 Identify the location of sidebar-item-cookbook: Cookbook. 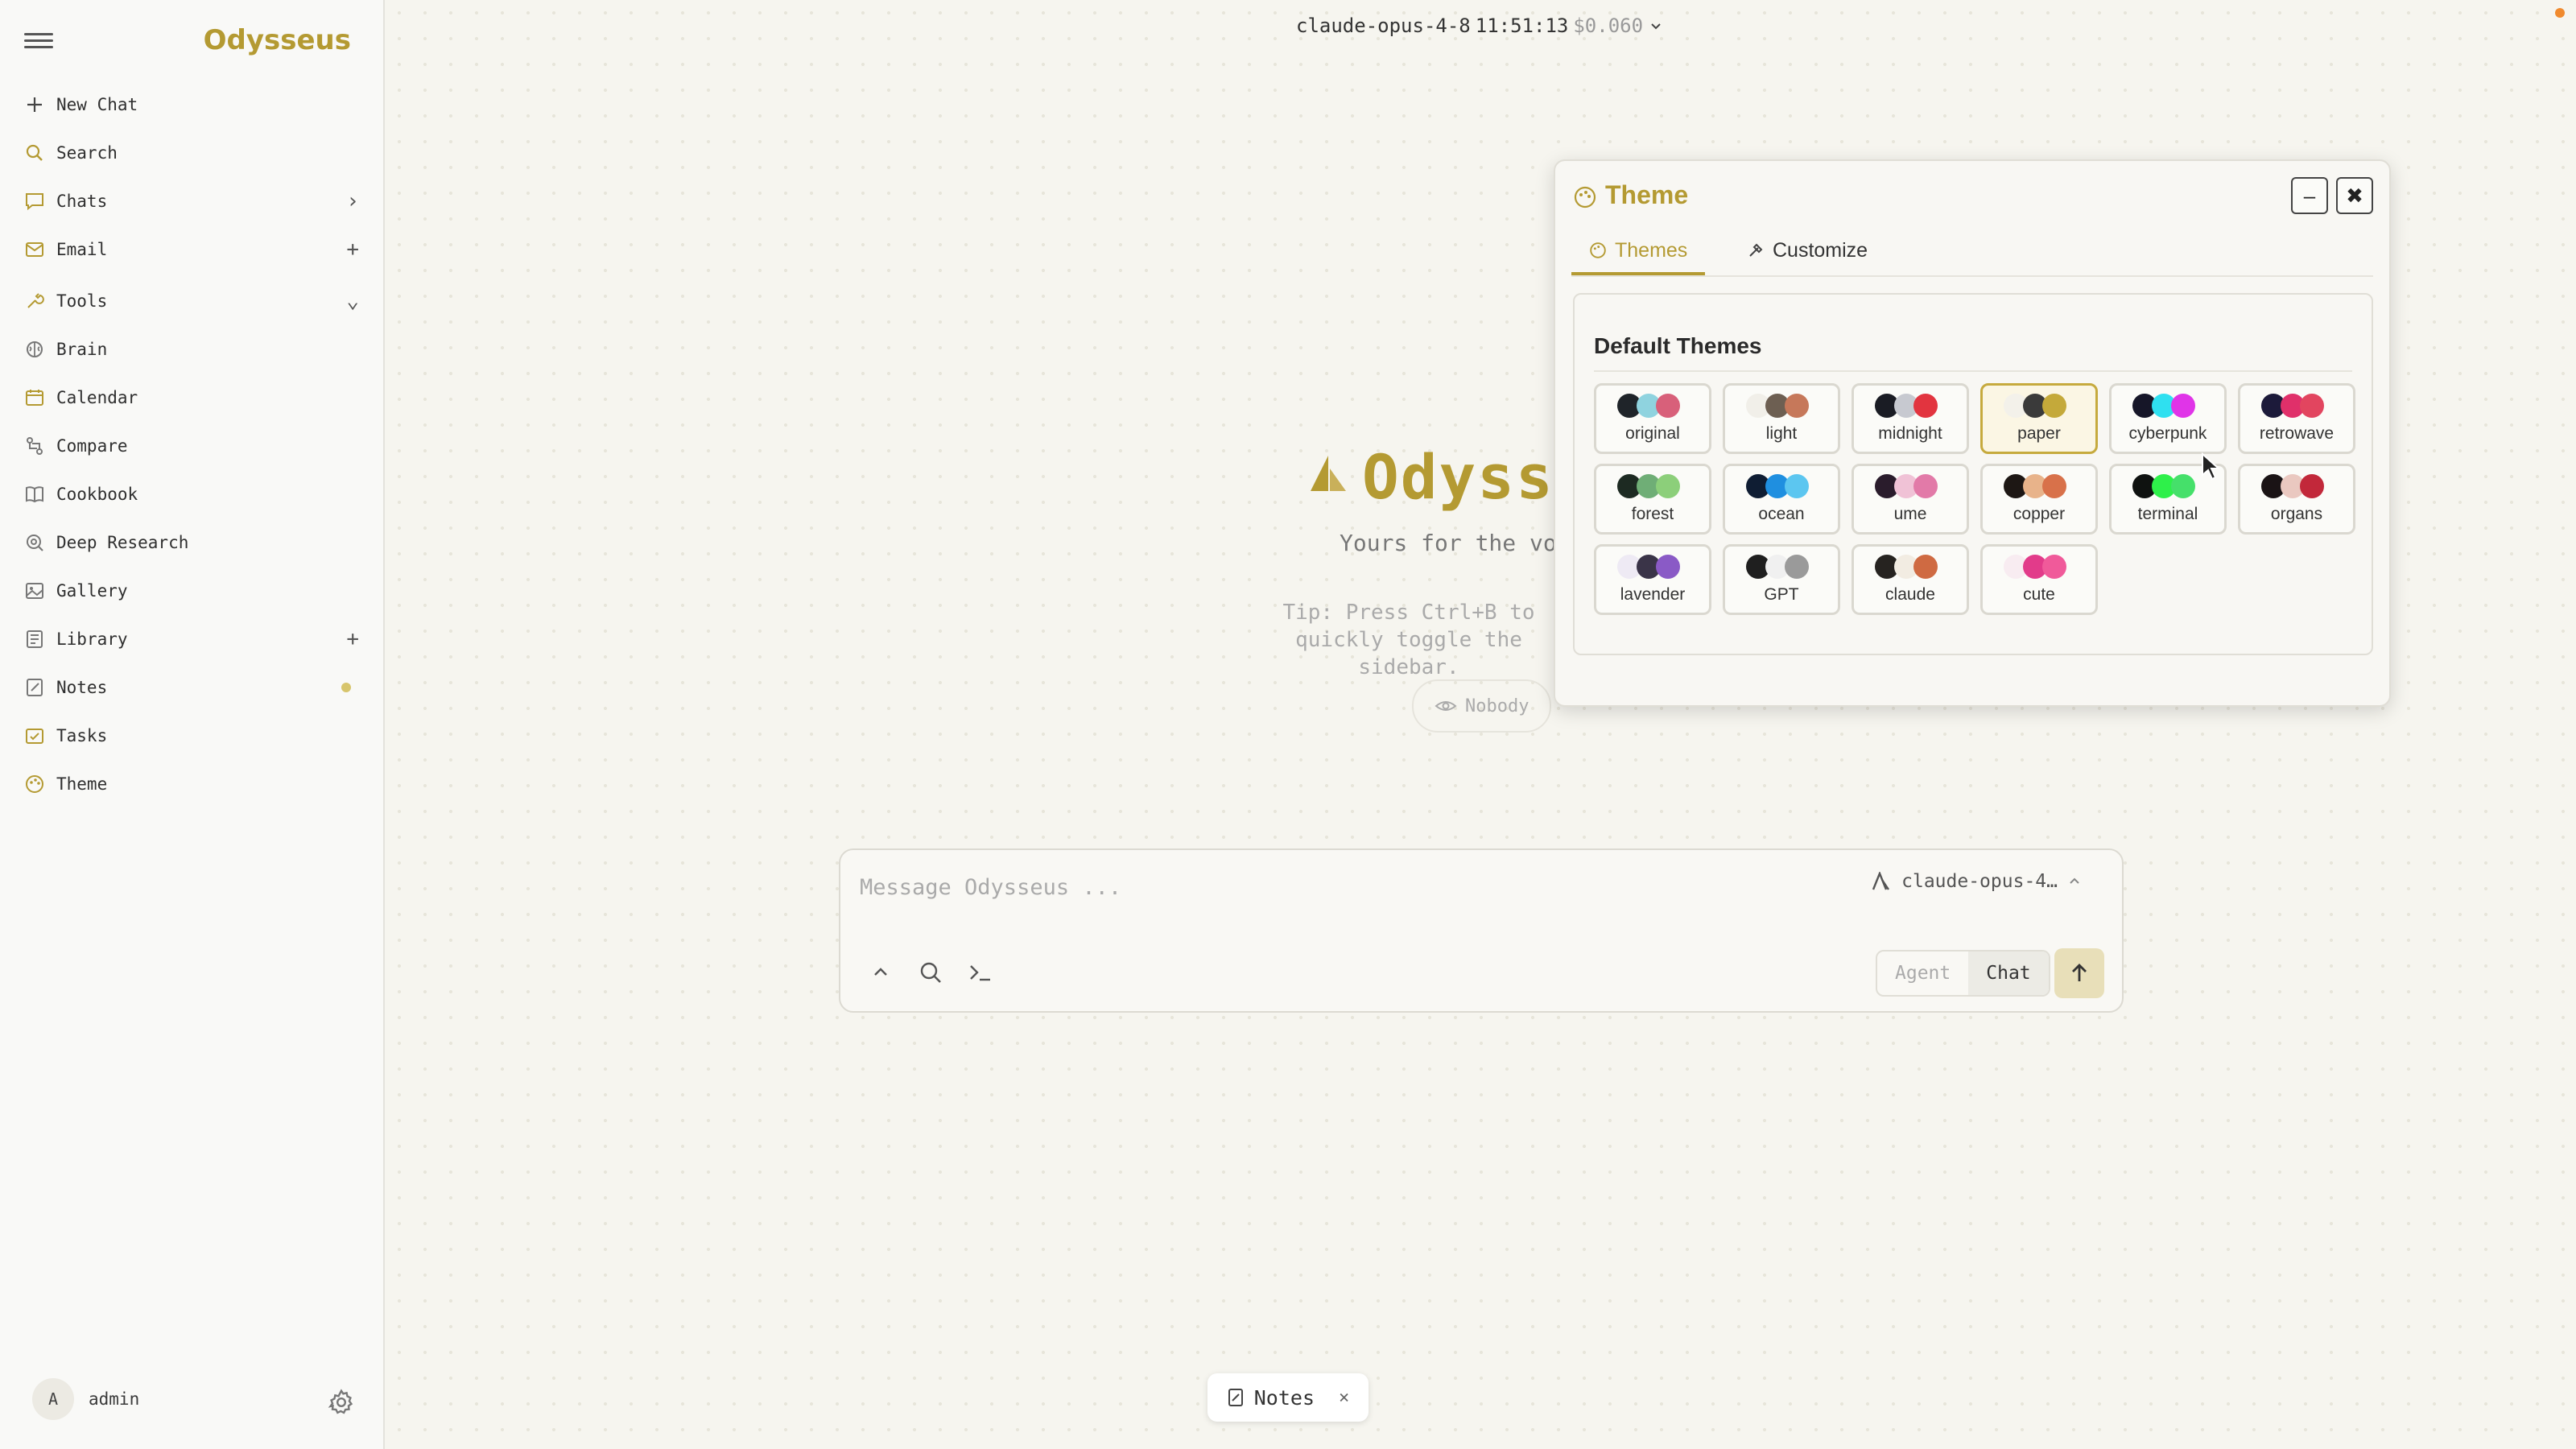
(191, 494).